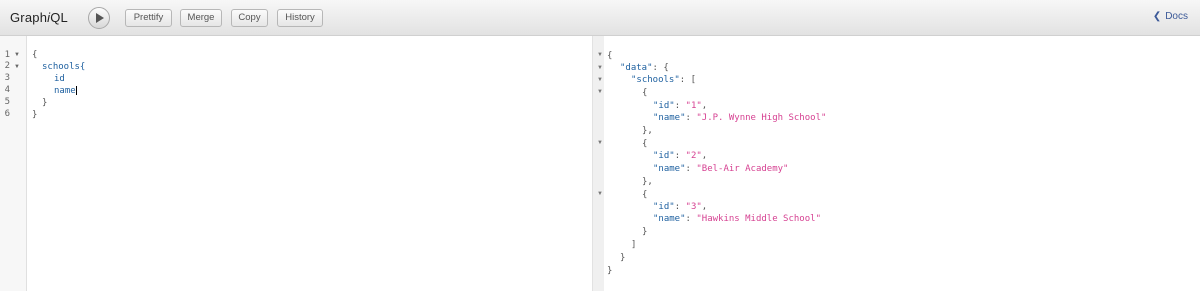 This screenshot has height=291, width=1200. Describe the element at coordinates (35, 55) in the screenshot. I see `query-line: {` at that location.